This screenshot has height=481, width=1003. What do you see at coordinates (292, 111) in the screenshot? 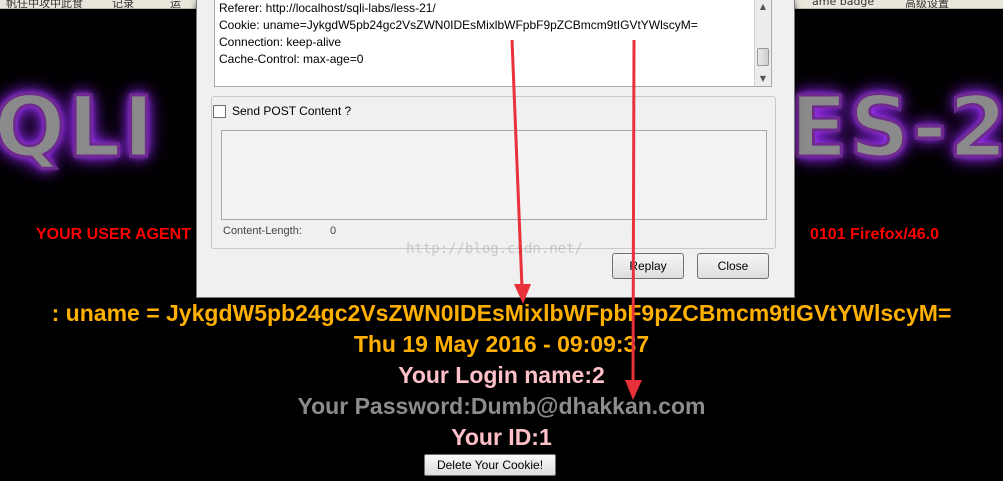
I see `send-post-label: Send POST Content ?` at bounding box center [292, 111].